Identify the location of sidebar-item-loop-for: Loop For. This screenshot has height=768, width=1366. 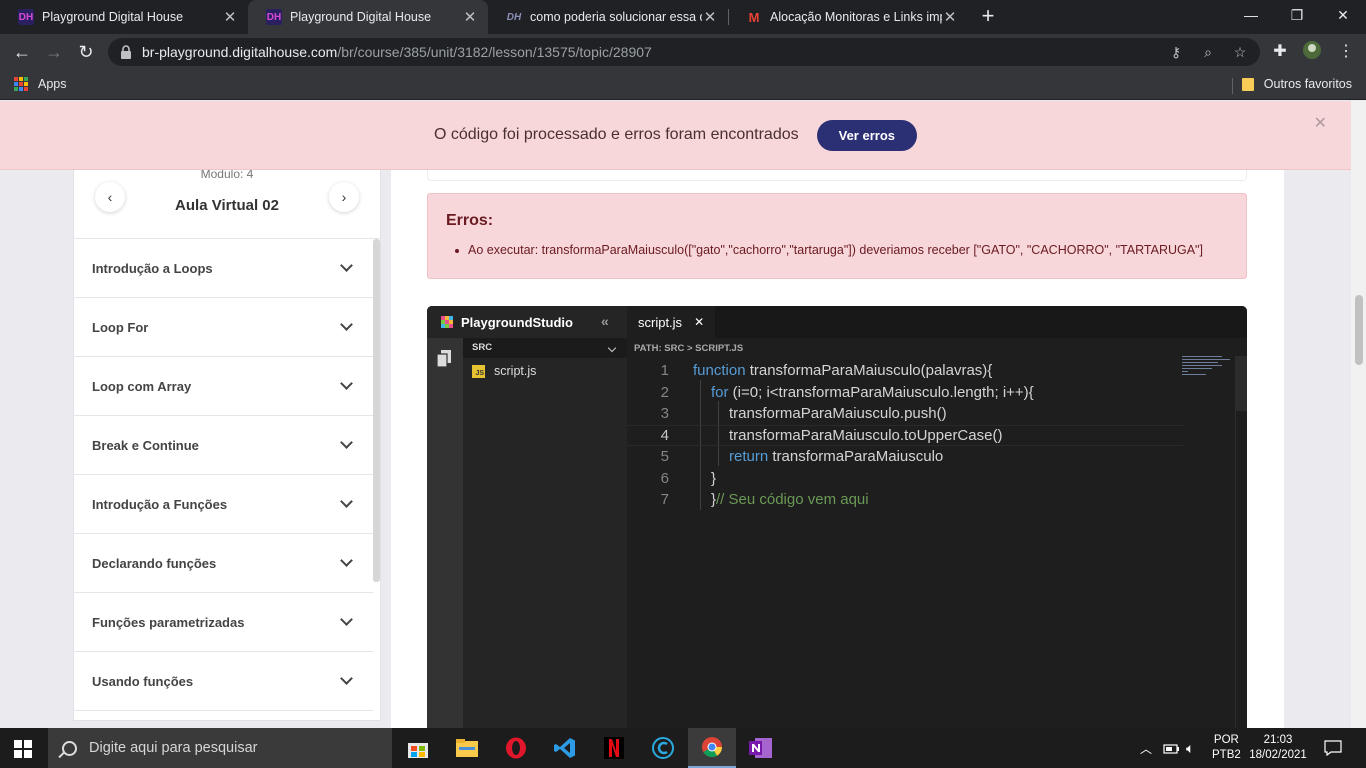
(223, 327).